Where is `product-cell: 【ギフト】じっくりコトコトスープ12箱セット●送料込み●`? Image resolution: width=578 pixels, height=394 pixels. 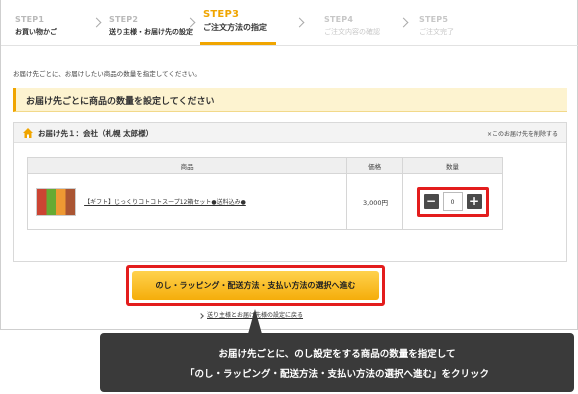
product-cell: 【ギフト】じっくりコトコトスープ12箱セット●送料込み● is located at coordinates (187, 201).